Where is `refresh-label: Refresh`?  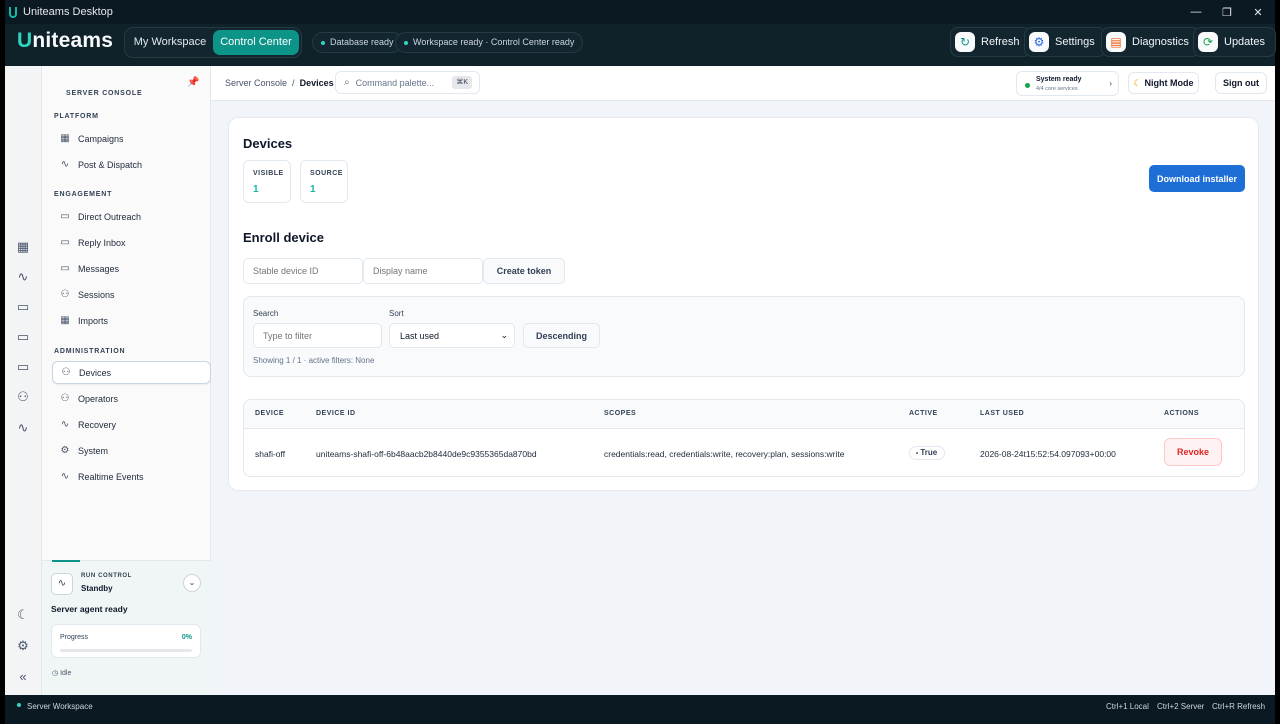 refresh-label: Refresh is located at coordinates (1000, 42).